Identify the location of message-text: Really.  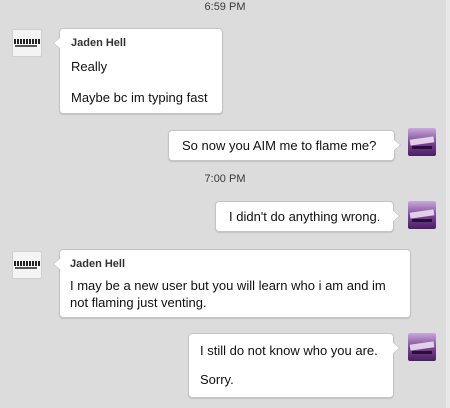
(89, 66).